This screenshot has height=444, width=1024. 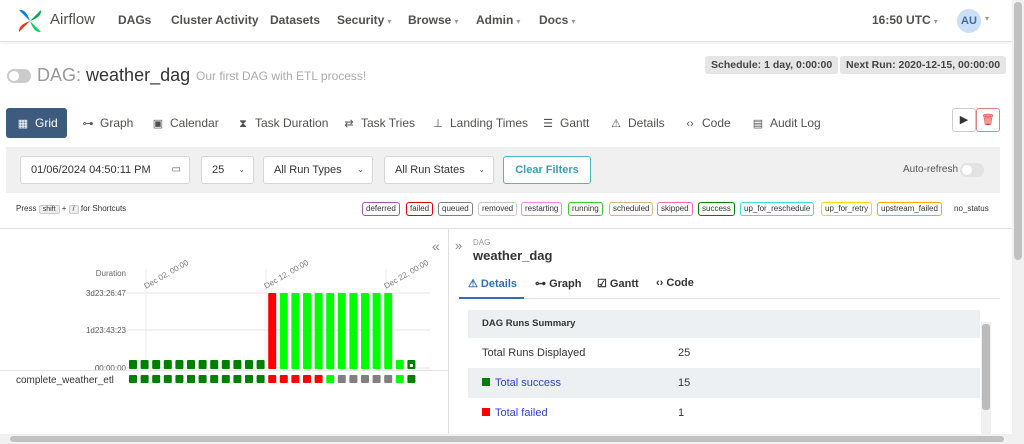 I want to click on tab-details: ⚠ Details, so click(x=637, y=123).